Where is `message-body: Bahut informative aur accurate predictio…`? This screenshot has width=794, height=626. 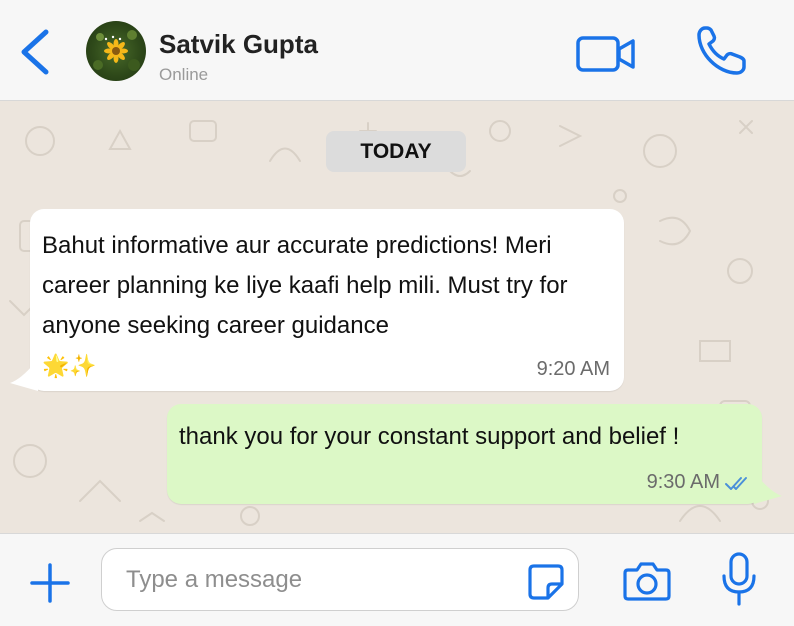 message-body: Bahut informative aur accurate predictio… is located at coordinates (305, 285).